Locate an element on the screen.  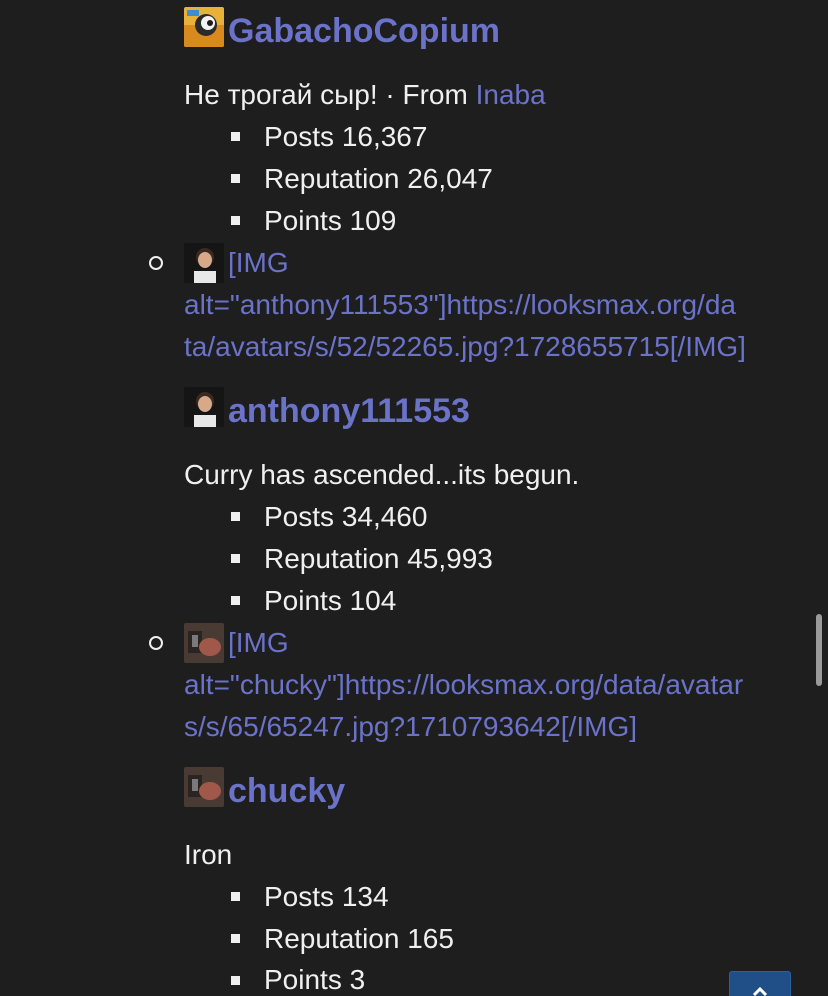
username-link: chucky is located at coordinates (286, 791).